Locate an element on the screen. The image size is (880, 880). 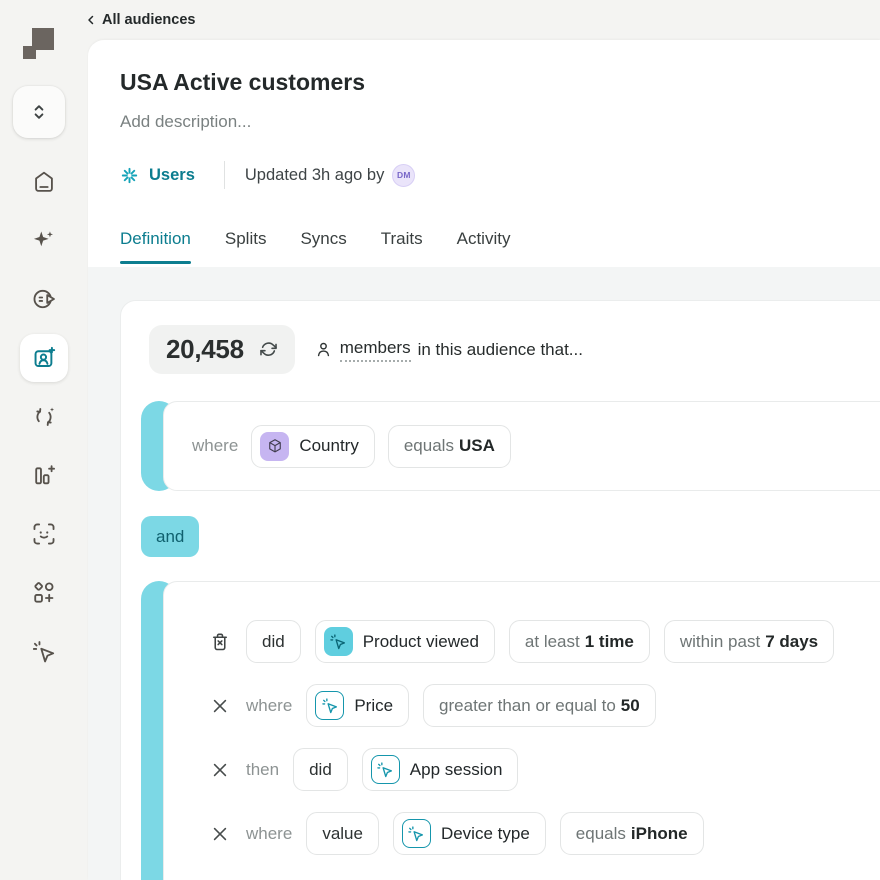
members-link: members is located at coordinates (375, 350).